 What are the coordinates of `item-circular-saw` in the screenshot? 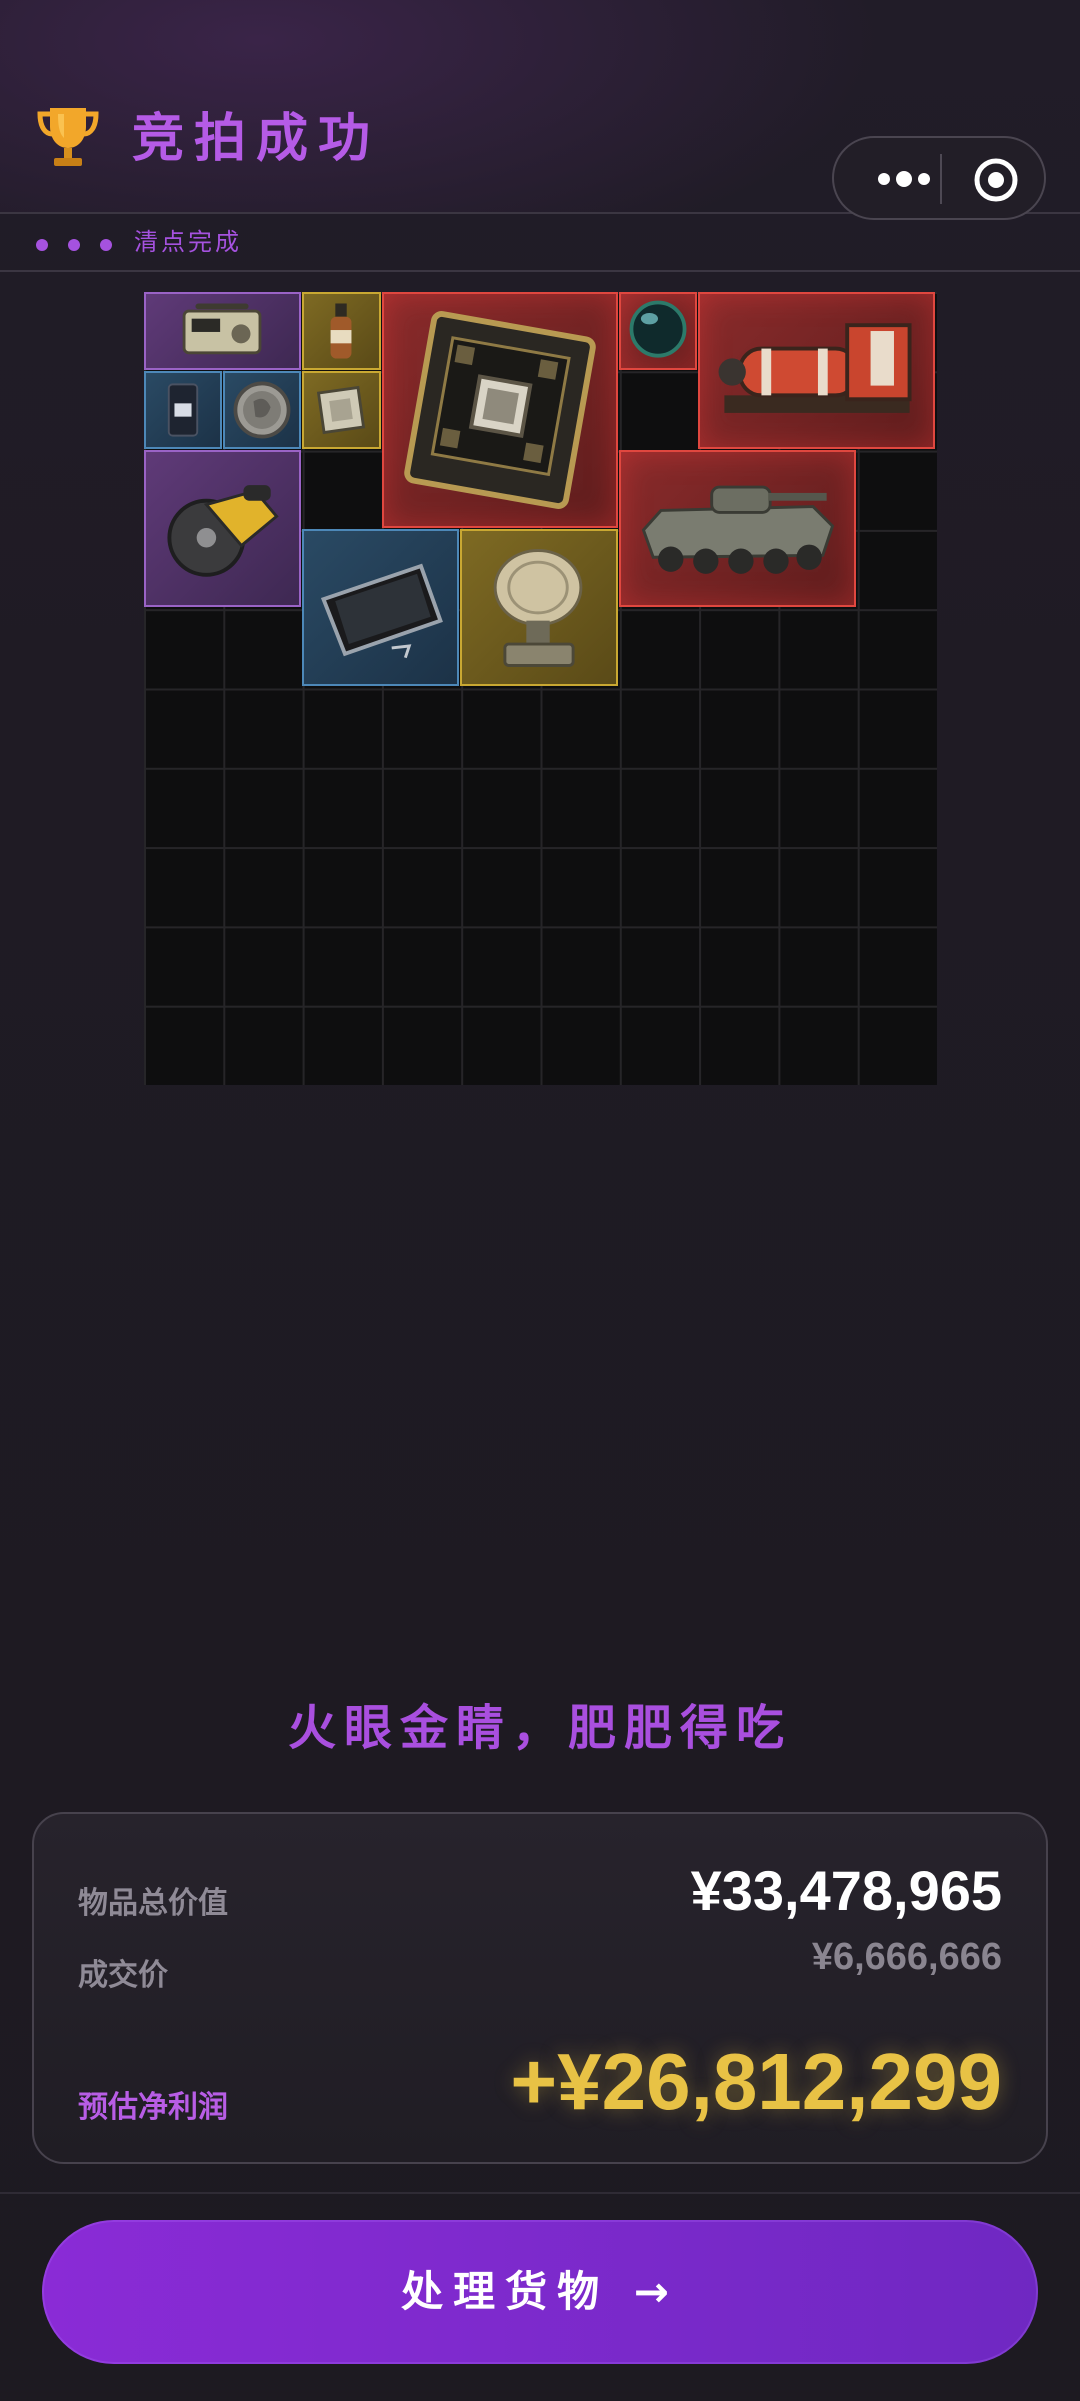 It's located at (222, 528).